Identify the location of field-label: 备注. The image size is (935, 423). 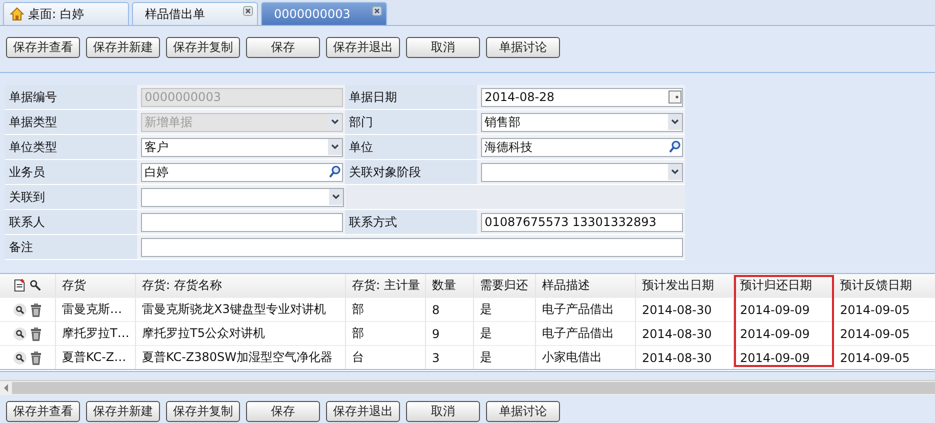
(71, 247).